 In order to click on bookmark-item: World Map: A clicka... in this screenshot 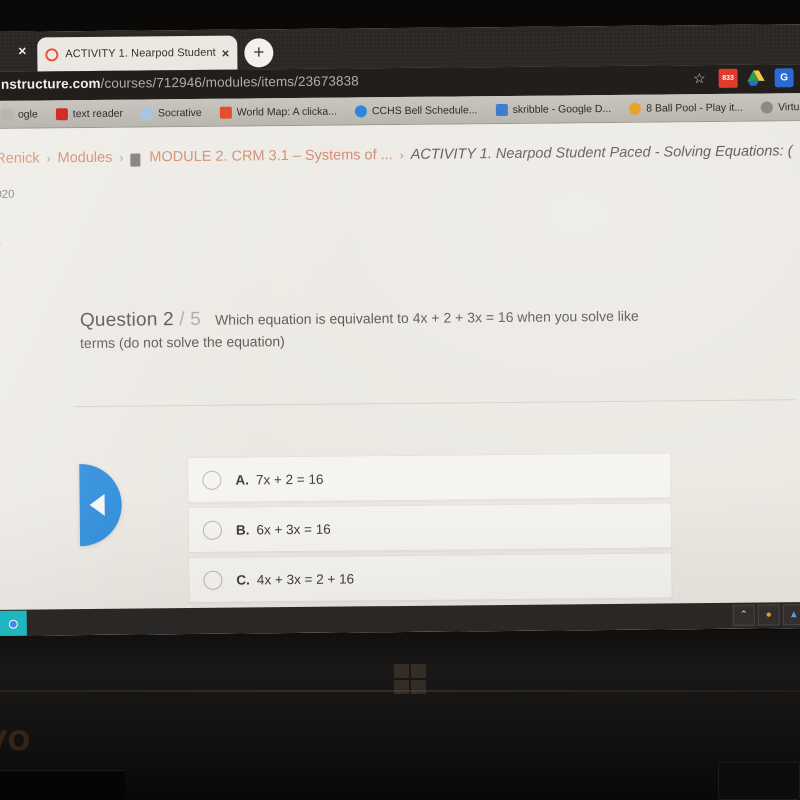, I will do `click(278, 112)`.